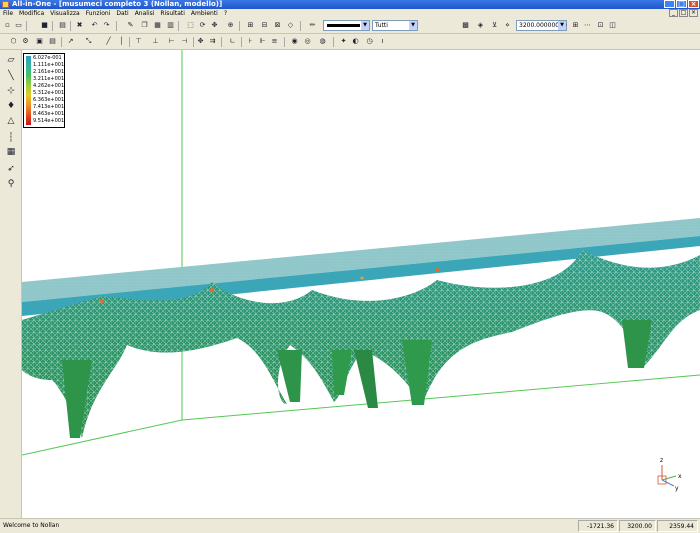 The image size is (700, 533). Describe the element at coordinates (49, 114) in the screenshot. I see `legend-value: 8.463e+001` at that location.